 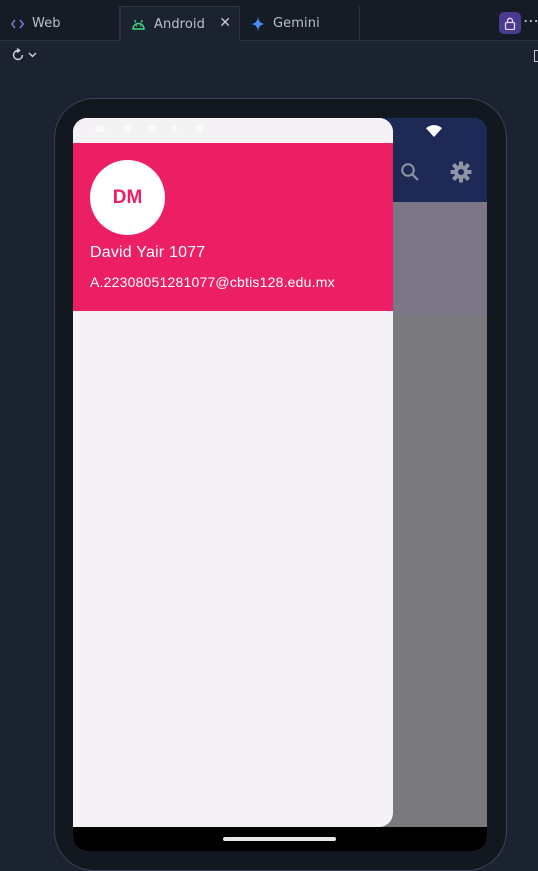 I want to click on user-name: David Yair 1077, so click(x=148, y=252).